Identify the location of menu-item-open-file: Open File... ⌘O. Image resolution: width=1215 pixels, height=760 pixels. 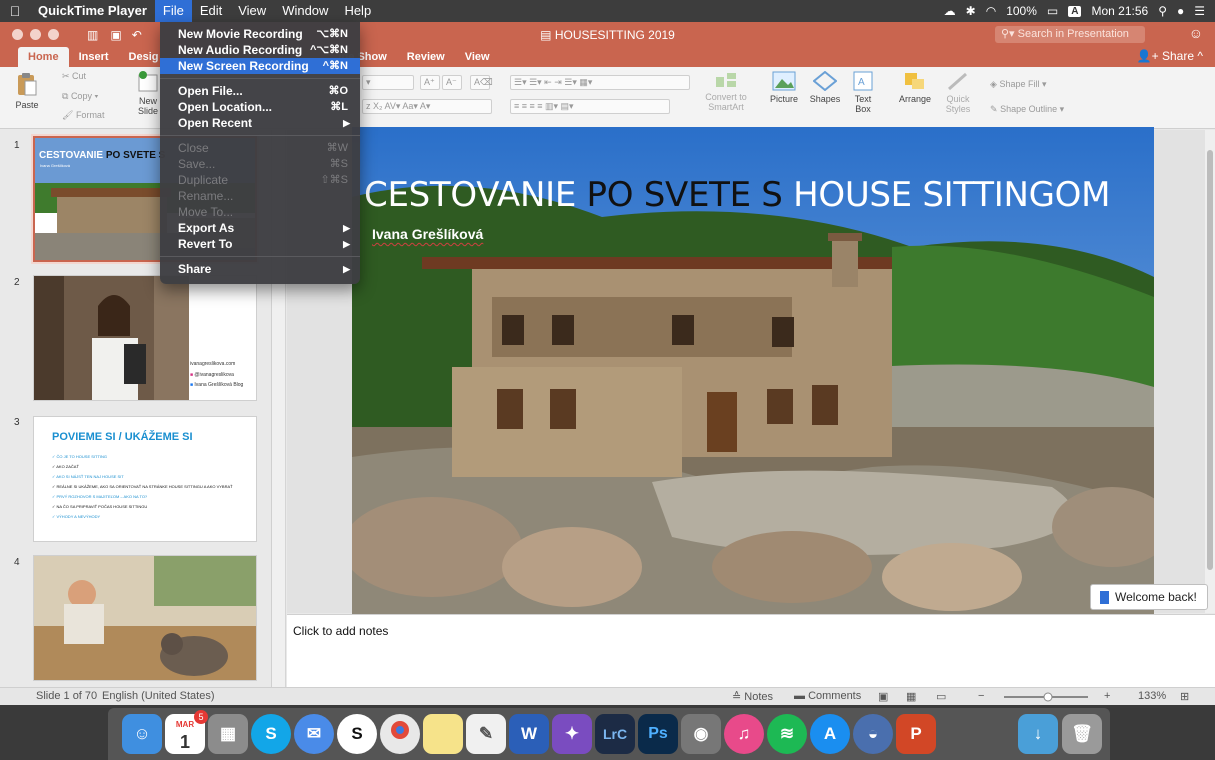
(260, 91).